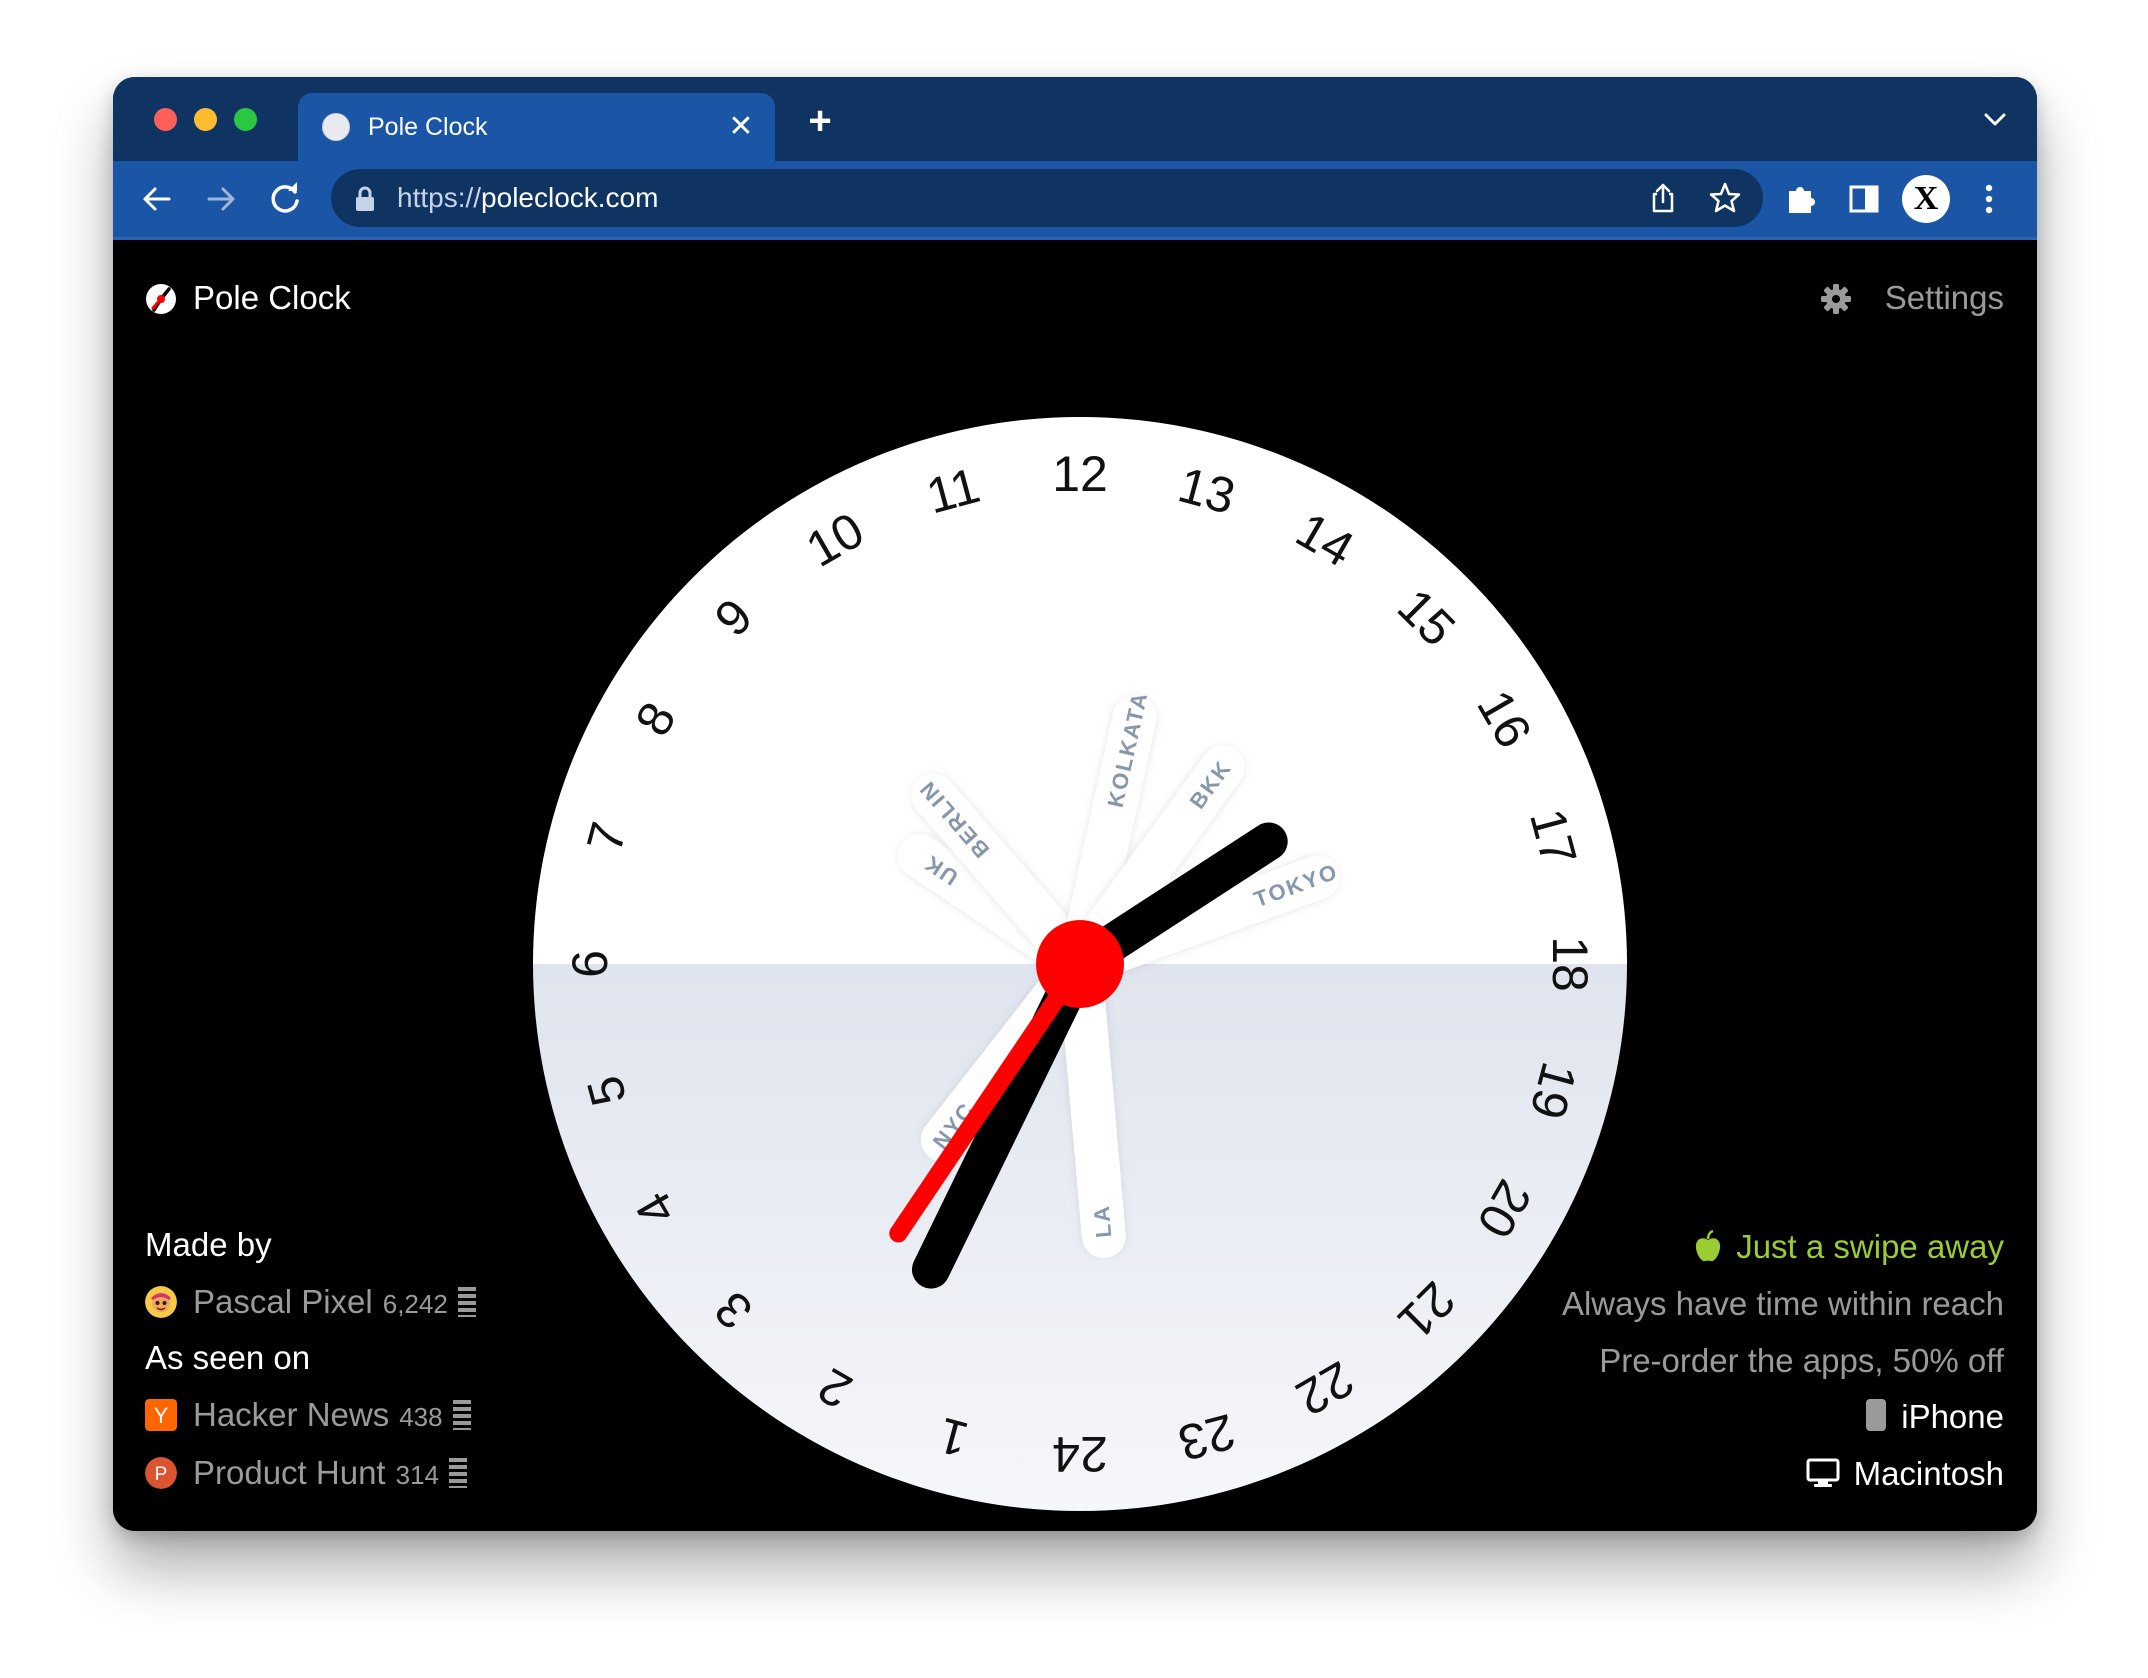 Image resolution: width=2148 pixels, height=1678 pixels. I want to click on url-host: poleclock.com, so click(570, 197).